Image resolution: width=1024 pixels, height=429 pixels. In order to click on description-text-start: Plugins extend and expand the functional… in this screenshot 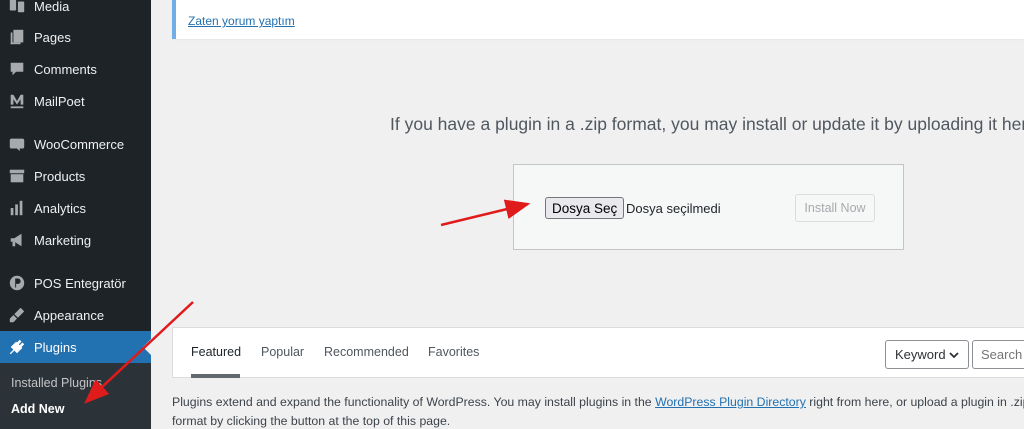, I will do `click(414, 402)`.